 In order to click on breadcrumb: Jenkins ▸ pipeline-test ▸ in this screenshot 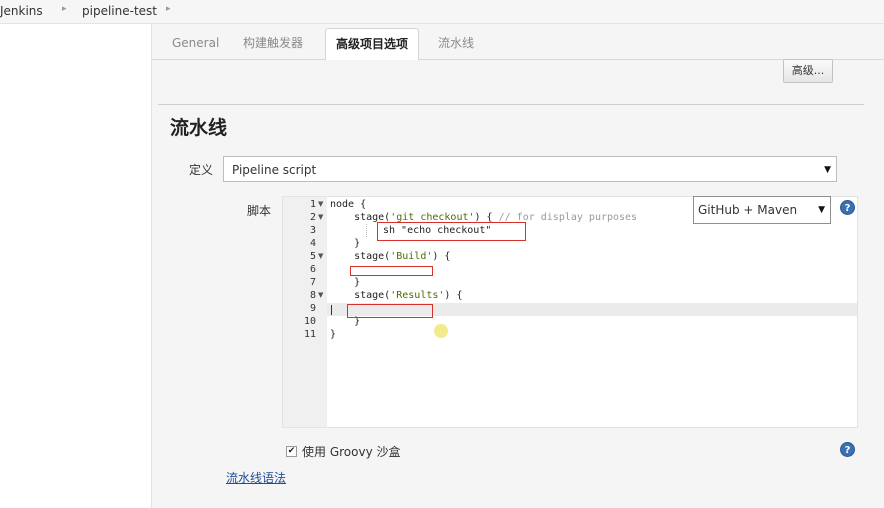, I will do `click(442, 12)`.